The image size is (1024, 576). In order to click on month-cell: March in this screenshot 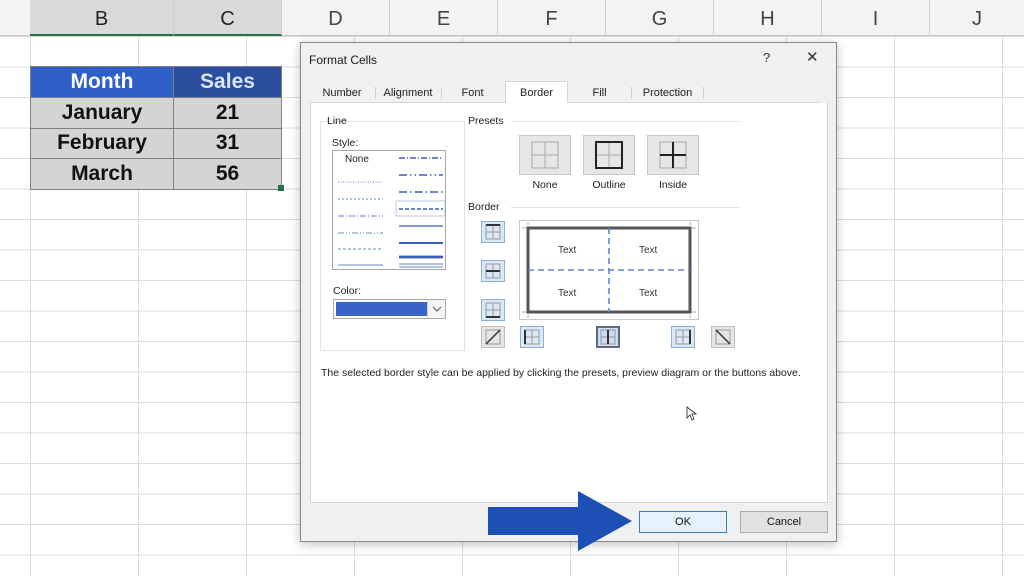, I will do `click(102, 174)`.